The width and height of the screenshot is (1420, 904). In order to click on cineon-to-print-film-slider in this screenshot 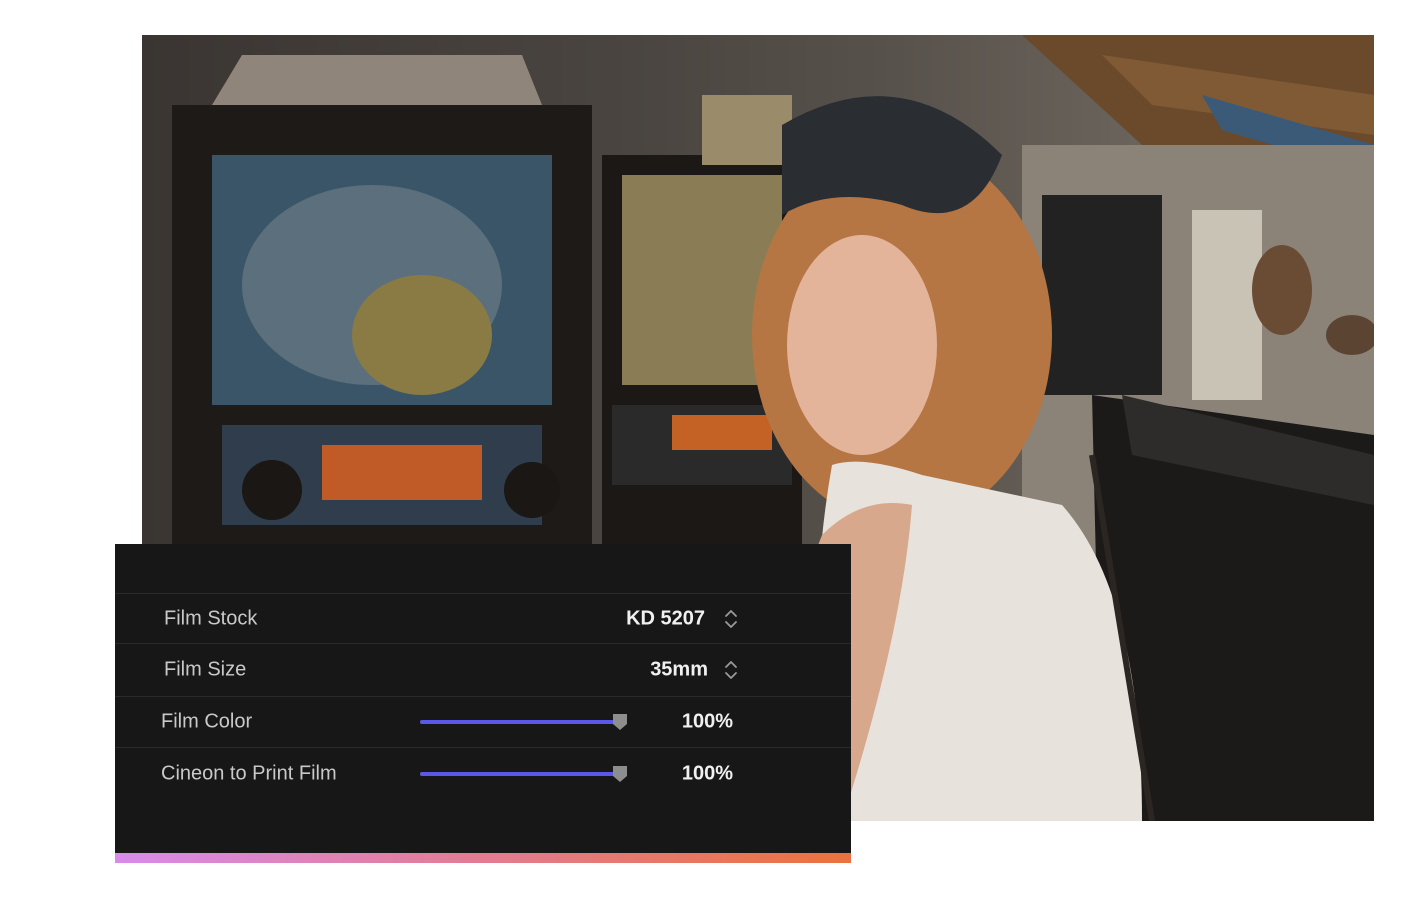, I will do `click(523, 774)`.